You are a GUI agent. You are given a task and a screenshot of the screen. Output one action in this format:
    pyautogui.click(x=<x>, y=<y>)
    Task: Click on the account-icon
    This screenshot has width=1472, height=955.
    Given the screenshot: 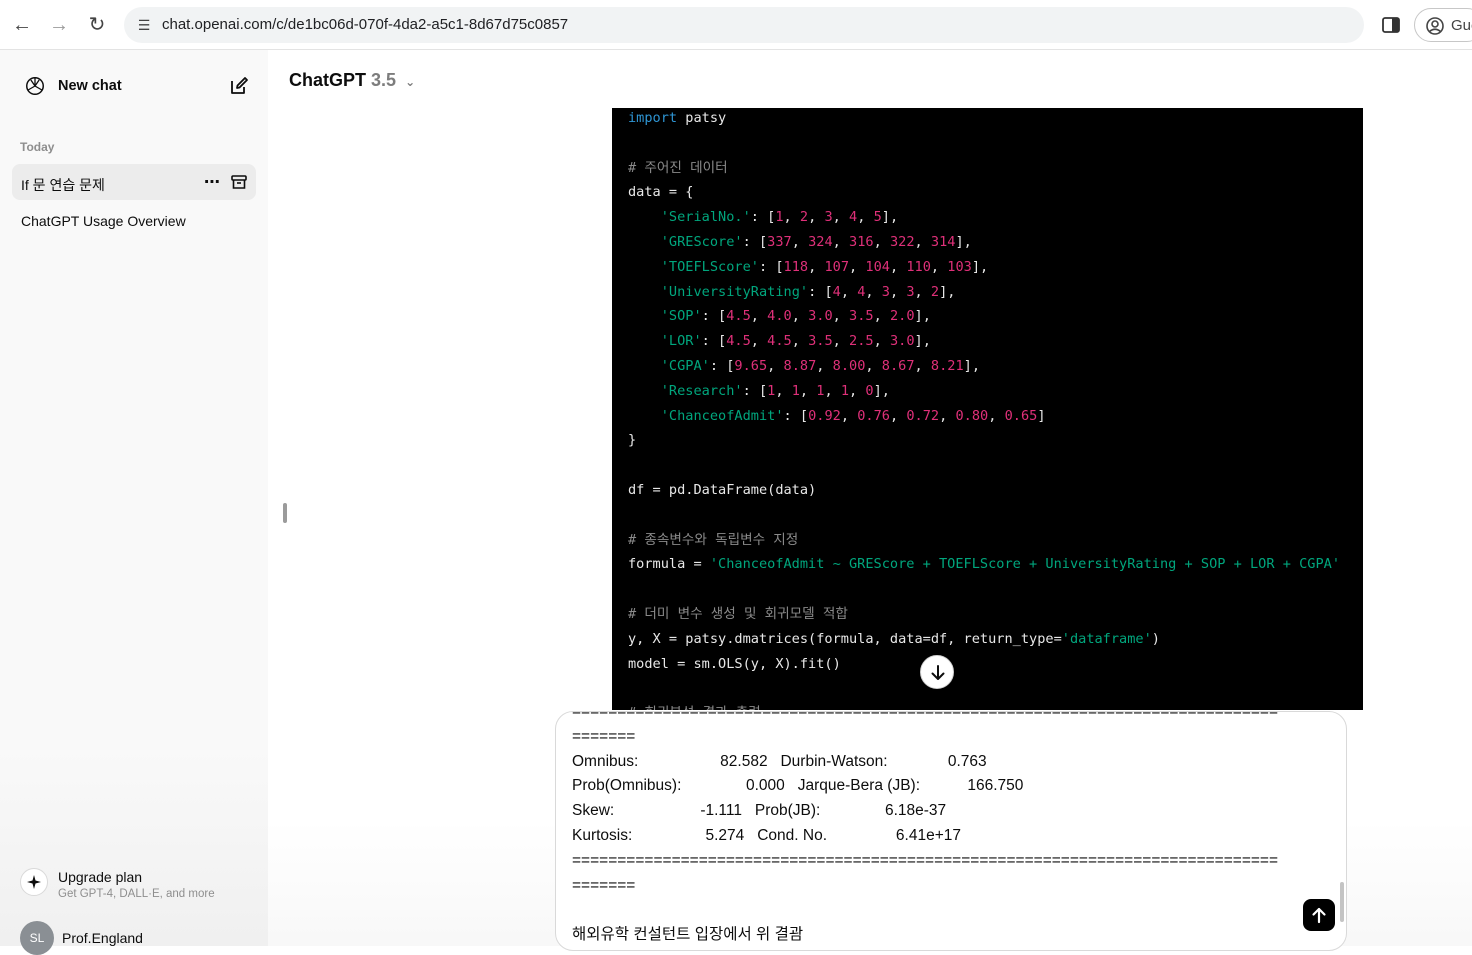 What is the action you would take?
    pyautogui.click(x=1435, y=26)
    